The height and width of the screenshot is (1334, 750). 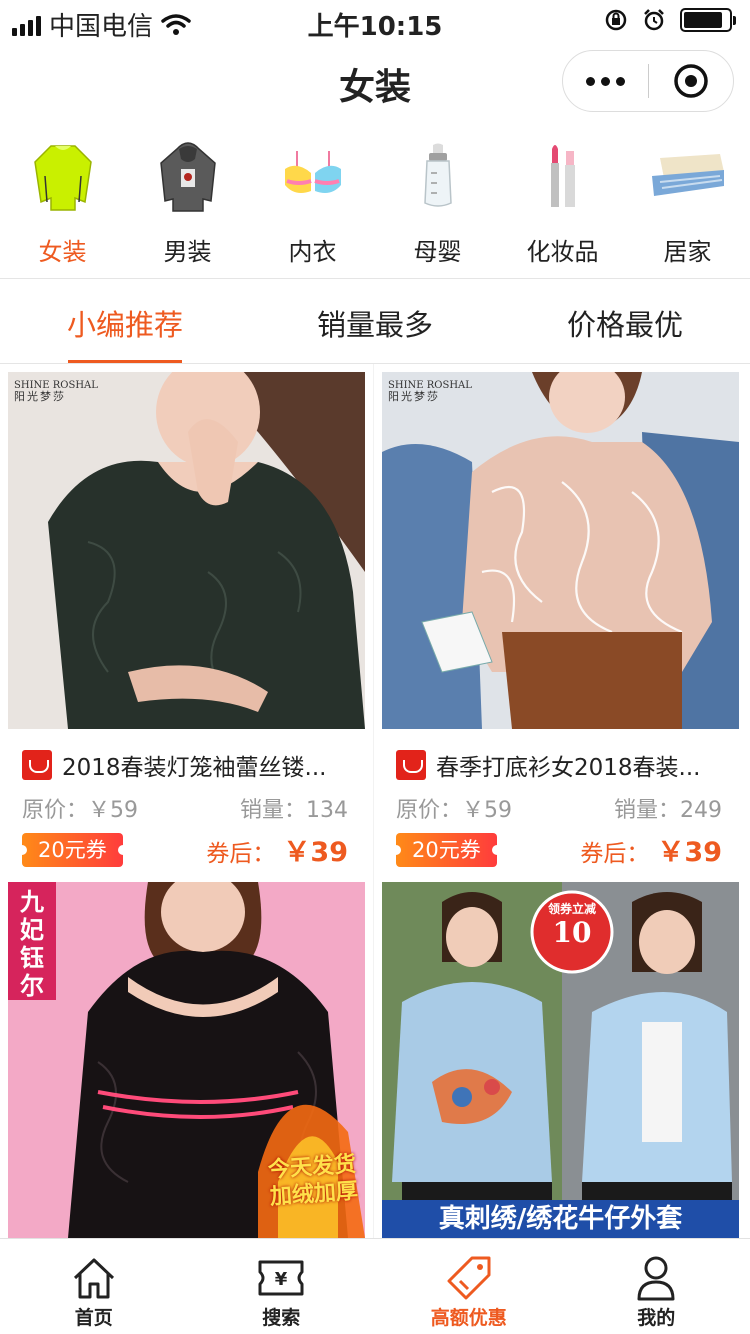 I want to click on discount-badge: 领券立减 10, so click(x=571, y=925).